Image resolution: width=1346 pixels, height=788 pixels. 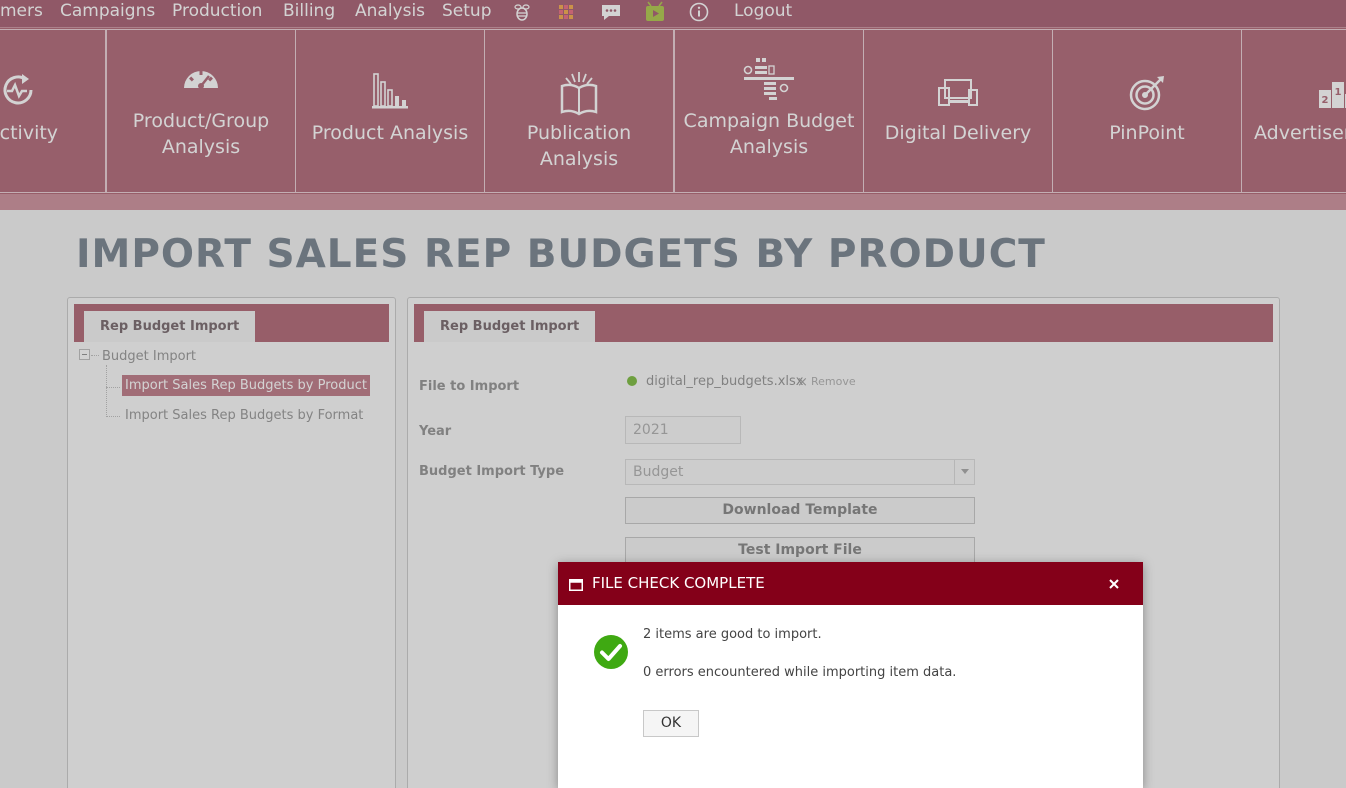 What do you see at coordinates (576, 585) in the screenshot?
I see `window-icon` at bounding box center [576, 585].